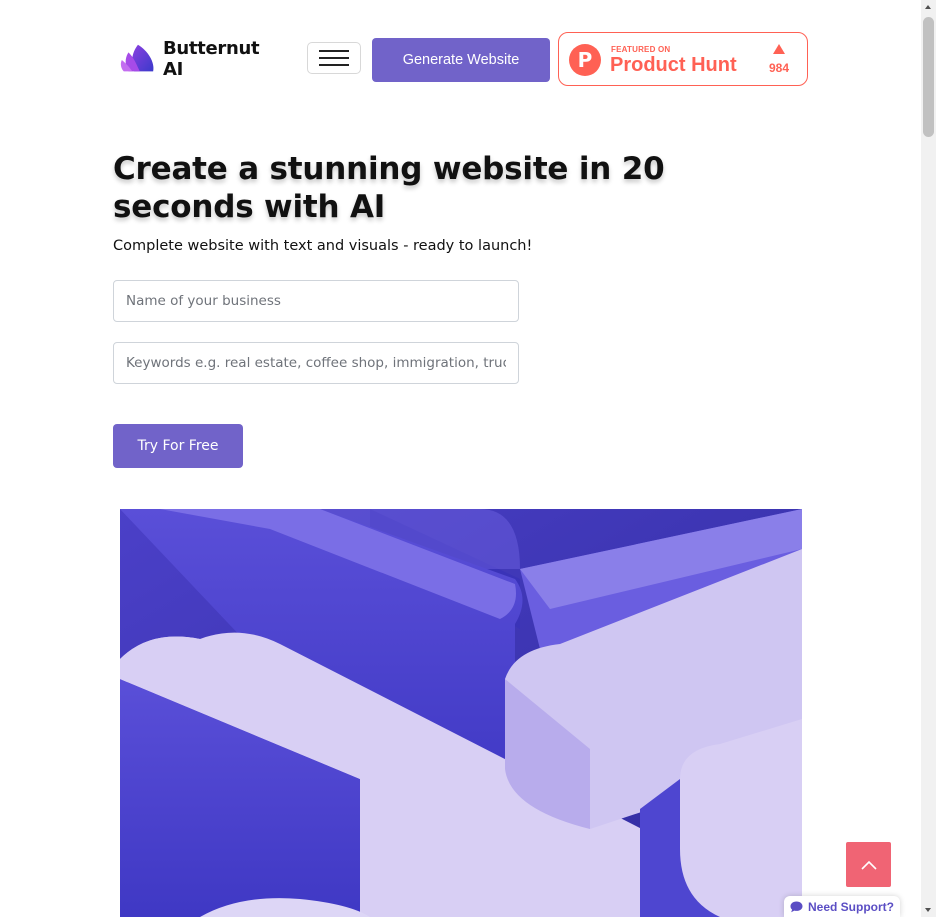 The width and height of the screenshot is (936, 917). Describe the element at coordinates (928, 77) in the screenshot. I see `scrollbar-thumb` at that location.